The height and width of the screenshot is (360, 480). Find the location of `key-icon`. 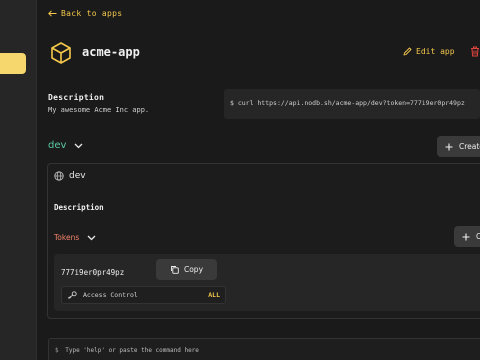

key-icon is located at coordinates (72, 295).